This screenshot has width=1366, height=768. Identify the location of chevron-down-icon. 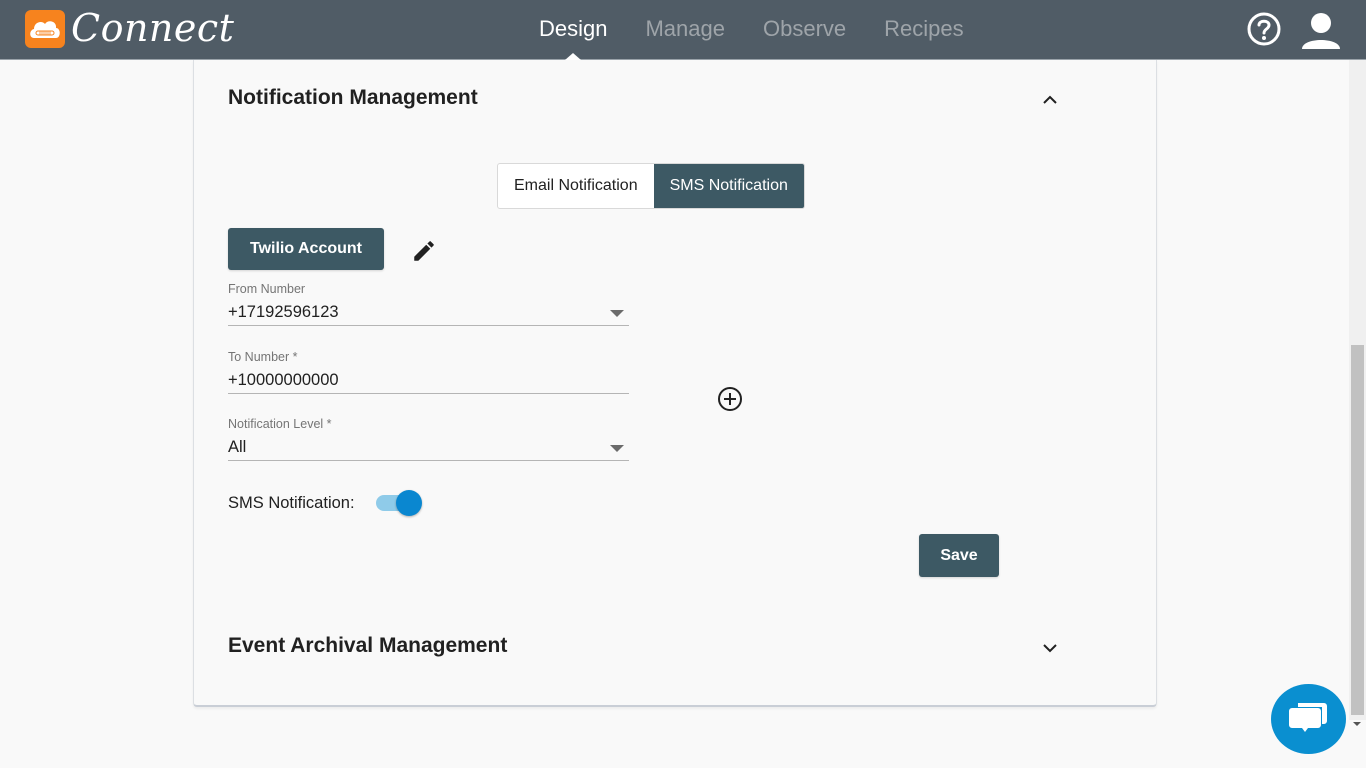
(1050, 648).